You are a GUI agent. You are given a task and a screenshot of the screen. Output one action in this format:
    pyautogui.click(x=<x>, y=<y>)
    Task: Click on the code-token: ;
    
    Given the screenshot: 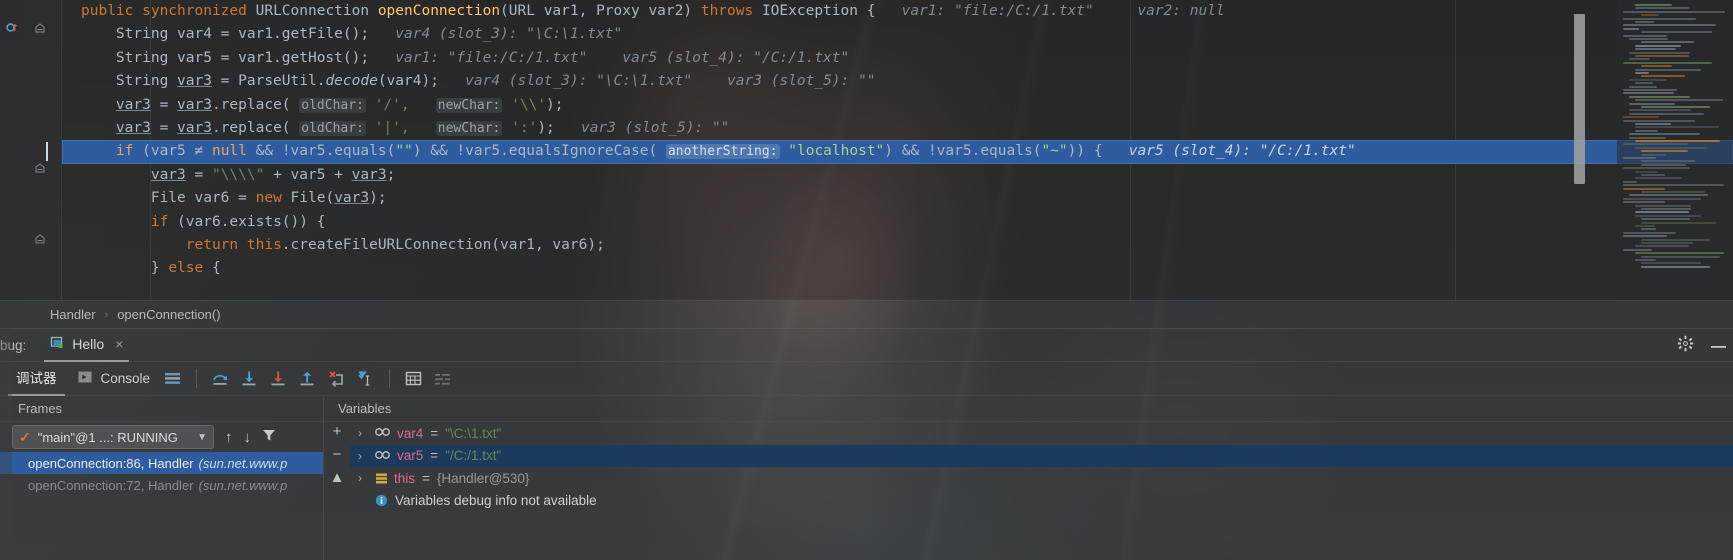 What is the action you would take?
    pyautogui.click(x=391, y=174)
    